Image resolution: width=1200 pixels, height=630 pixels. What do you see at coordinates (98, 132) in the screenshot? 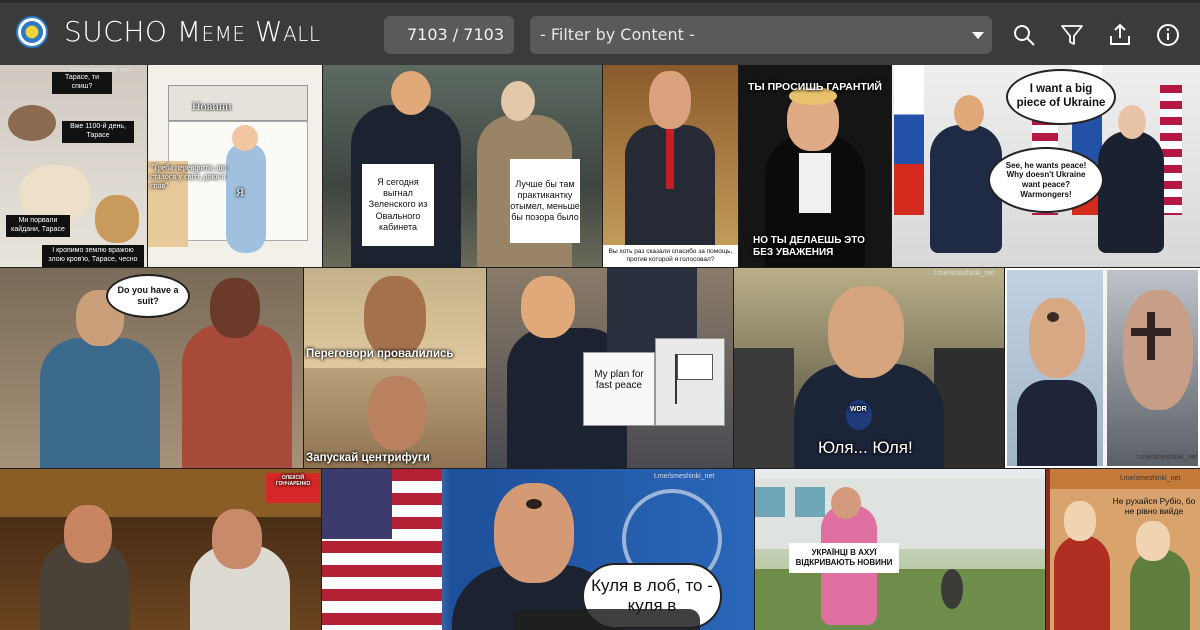
I see `caption: Вже 1100-й день, Тарасе` at bounding box center [98, 132].